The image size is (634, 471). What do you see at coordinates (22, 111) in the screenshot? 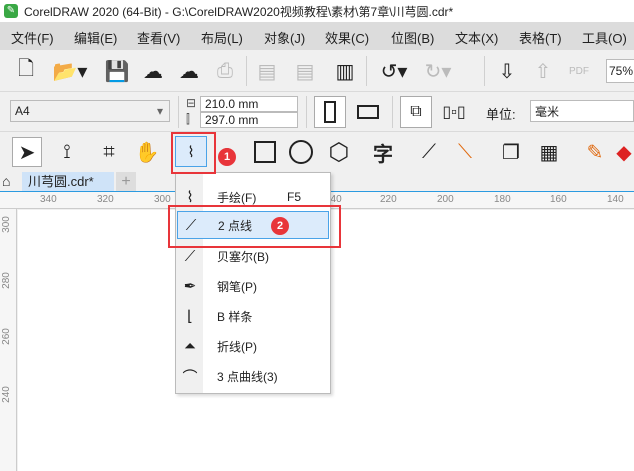
I see `page-size-value: A4` at bounding box center [22, 111].